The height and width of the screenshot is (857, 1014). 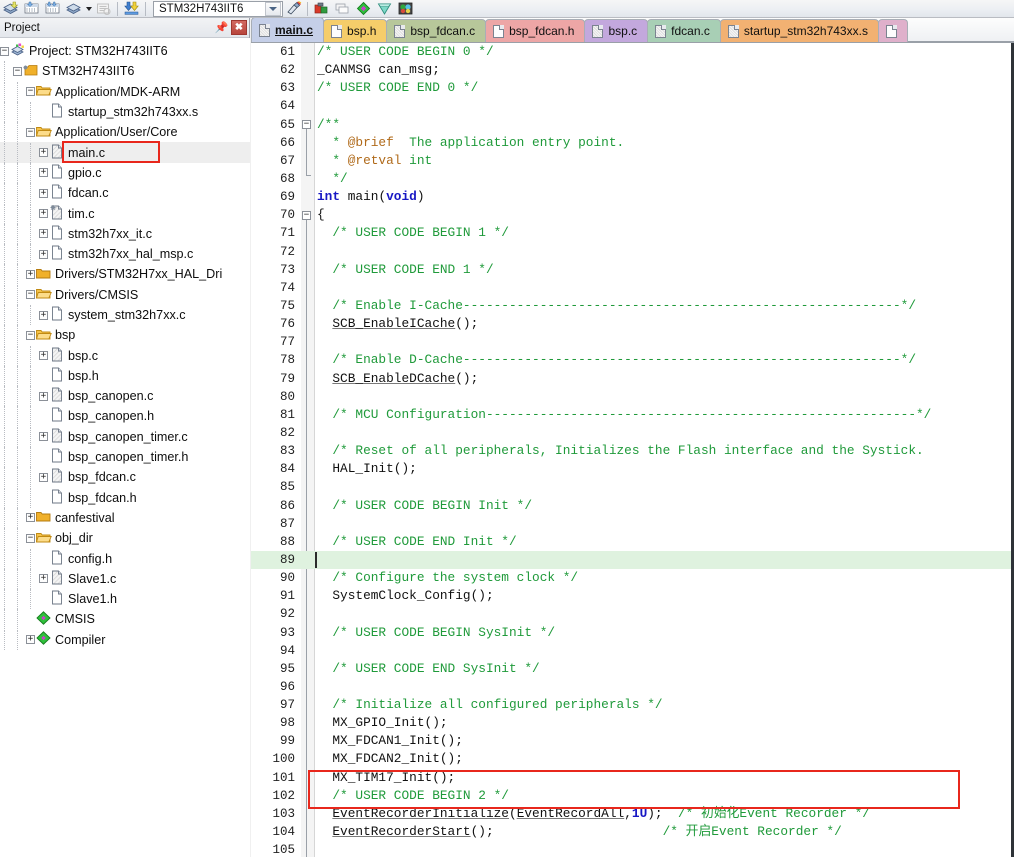 What do you see at coordinates (125, 396) in the screenshot?
I see `tree-item: + bsp_canopen.c` at bounding box center [125, 396].